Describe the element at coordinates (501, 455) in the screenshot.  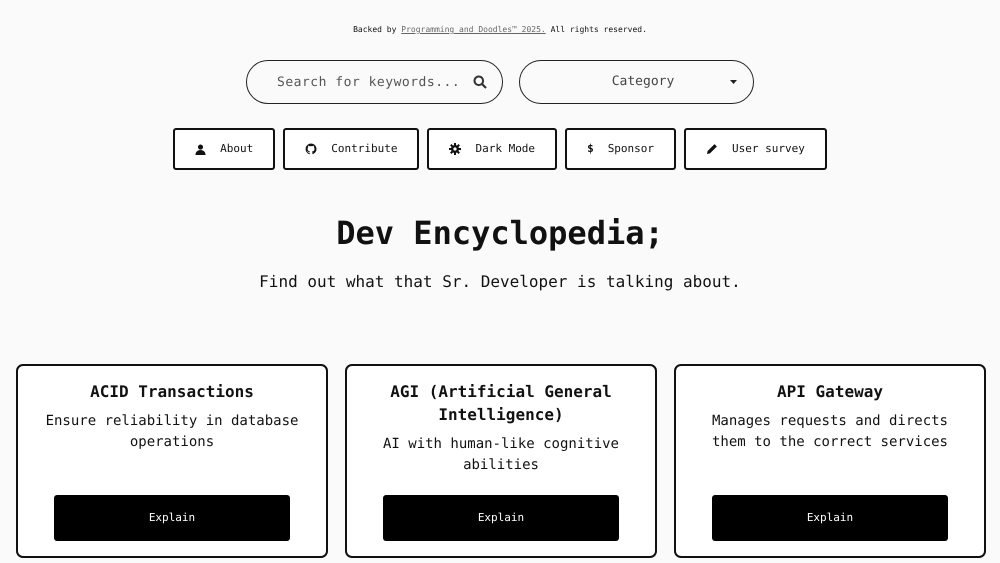
I see `card-description: AI with human-like cognitive abilities` at that location.